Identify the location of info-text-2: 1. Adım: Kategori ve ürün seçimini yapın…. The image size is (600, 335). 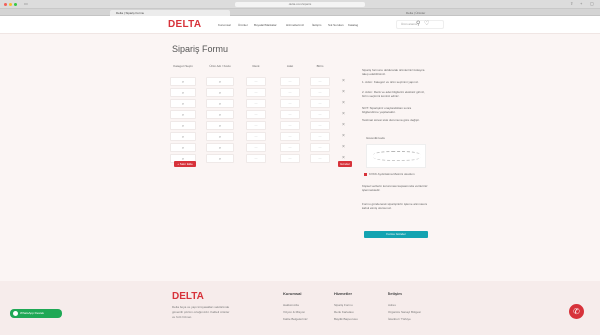
(390, 82).